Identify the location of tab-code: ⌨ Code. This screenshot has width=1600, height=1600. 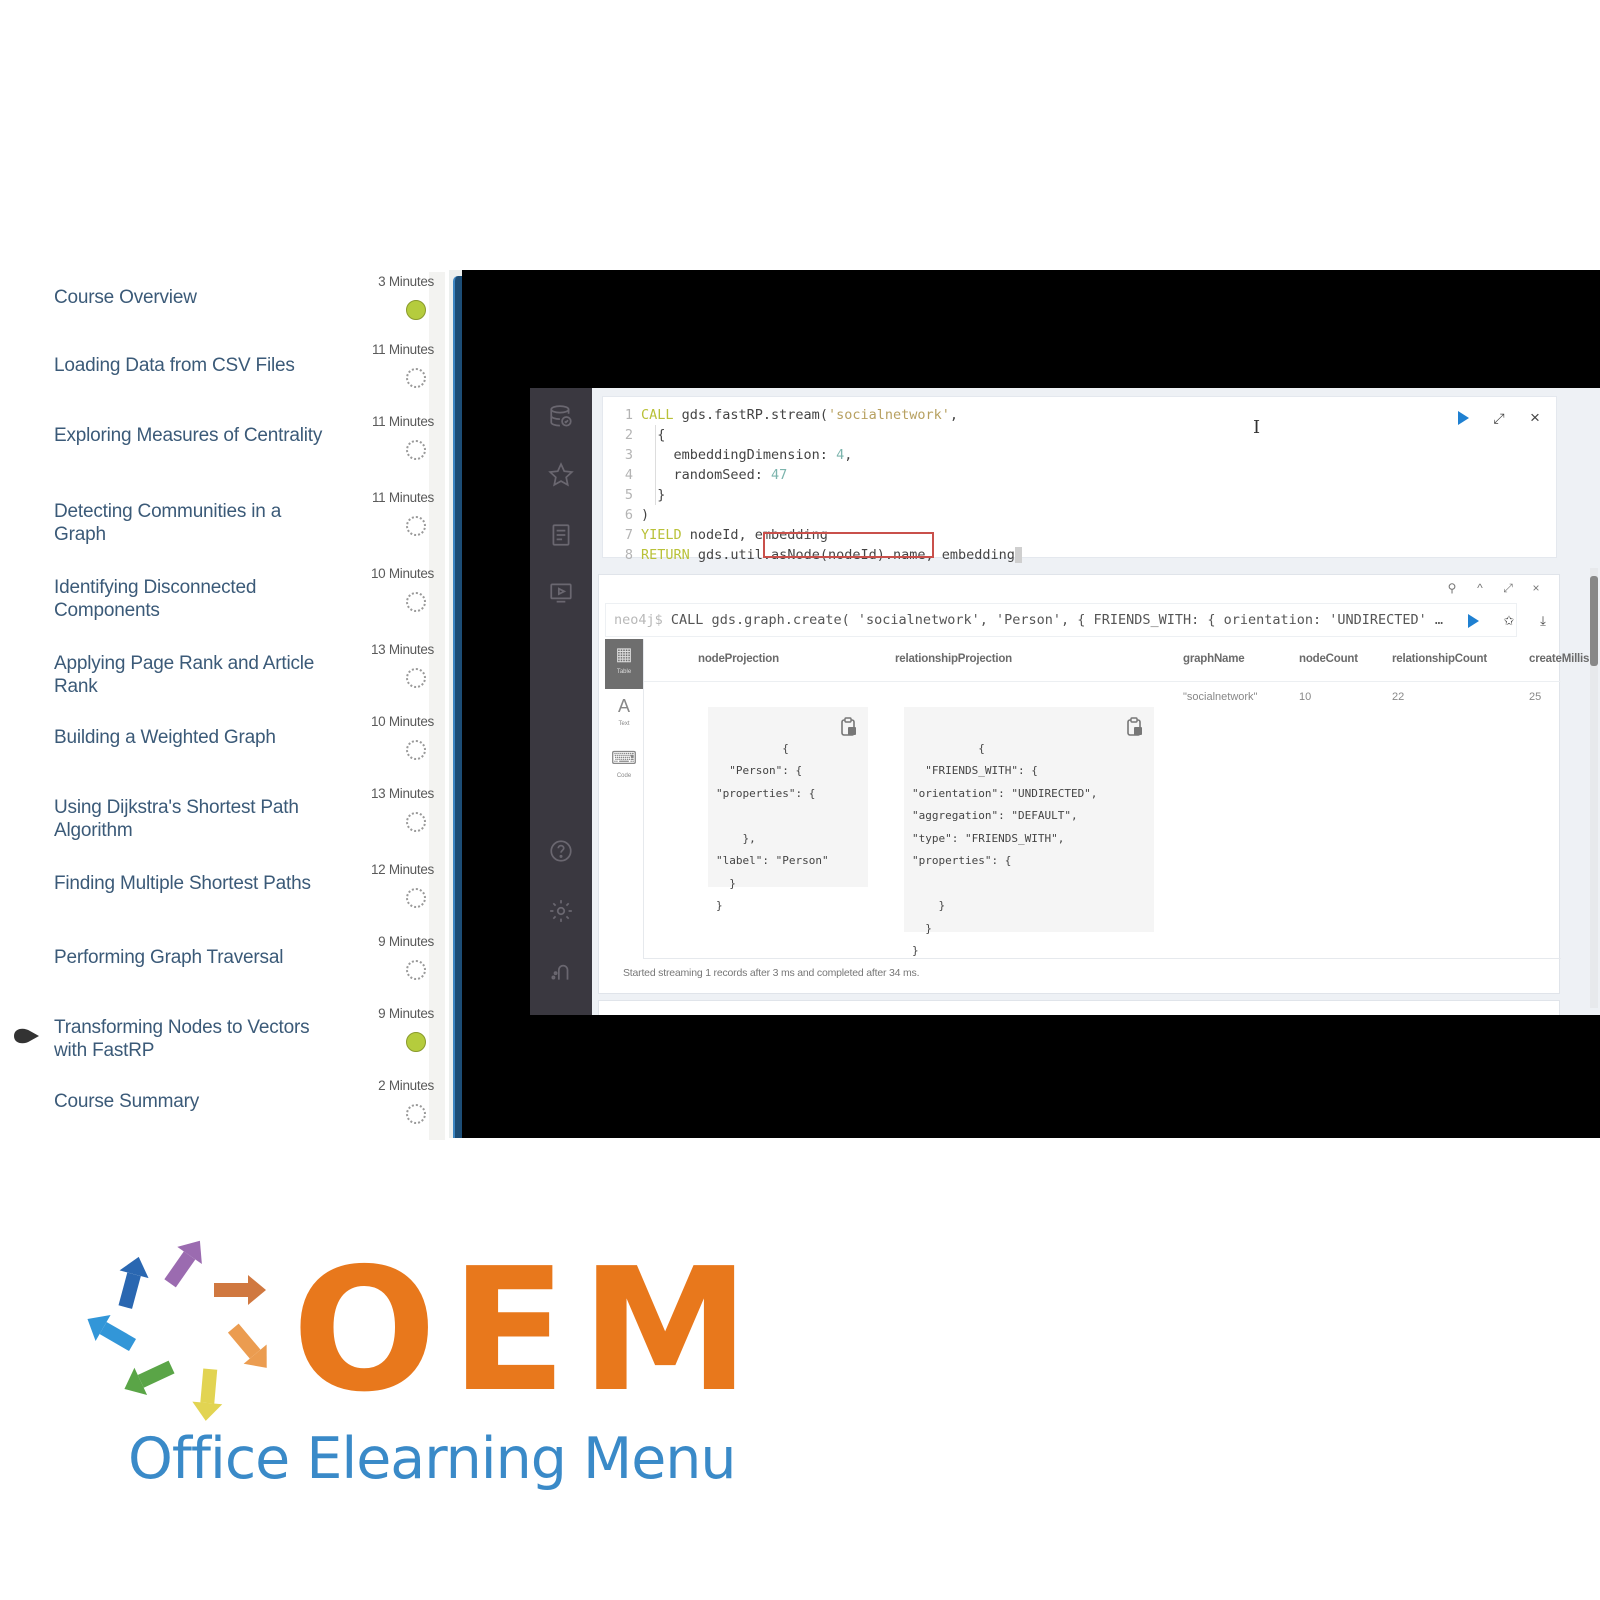
(624, 768).